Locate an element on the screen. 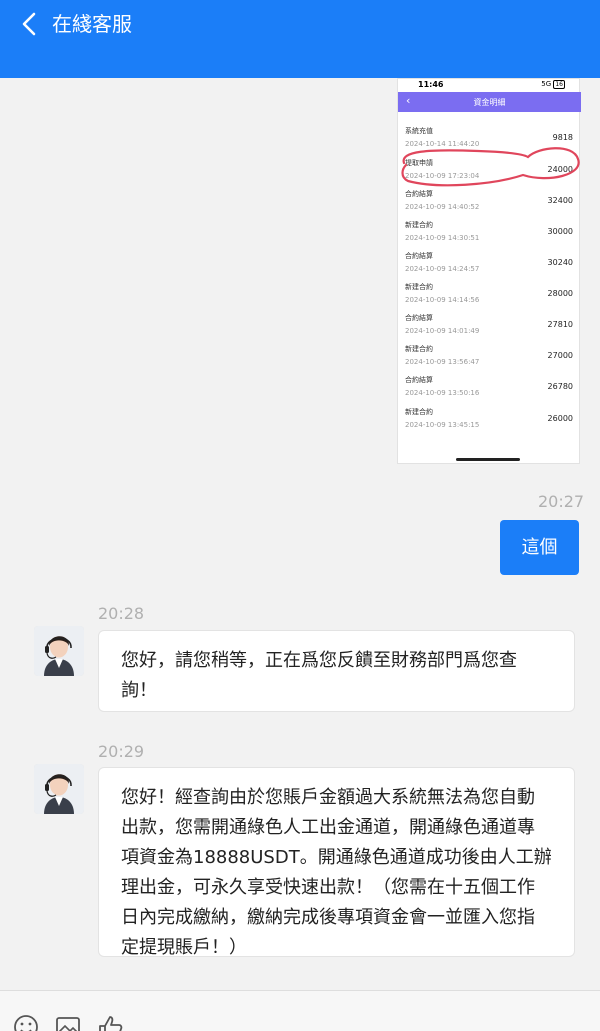 The height and width of the screenshot is (1031, 600). outgoing-message: 這個 is located at coordinates (539, 547).